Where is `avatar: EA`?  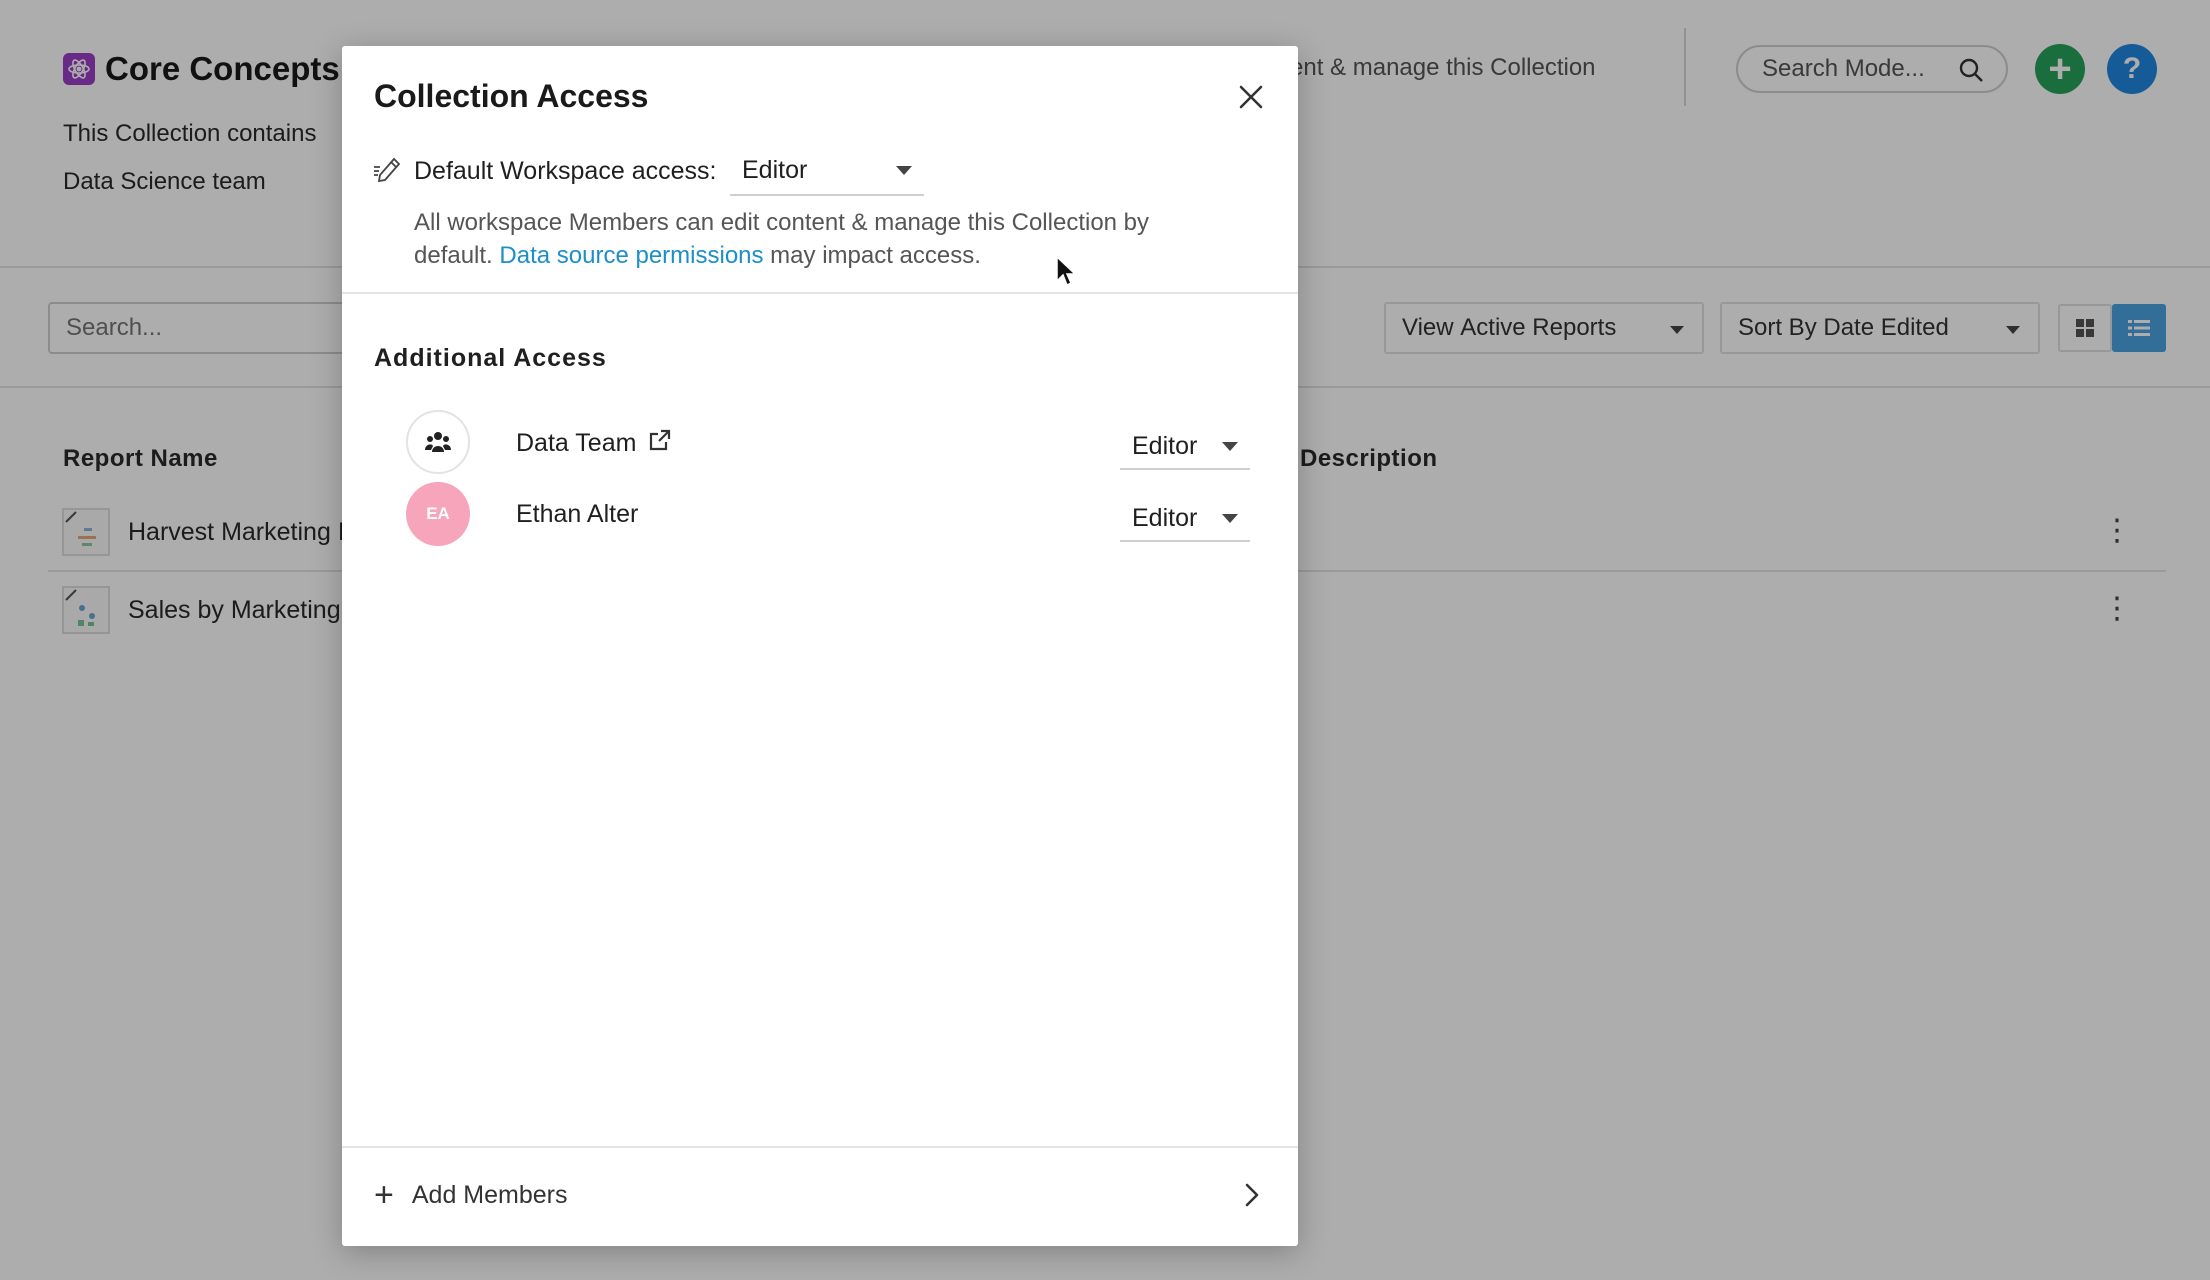
avatar: EA is located at coordinates (438, 514).